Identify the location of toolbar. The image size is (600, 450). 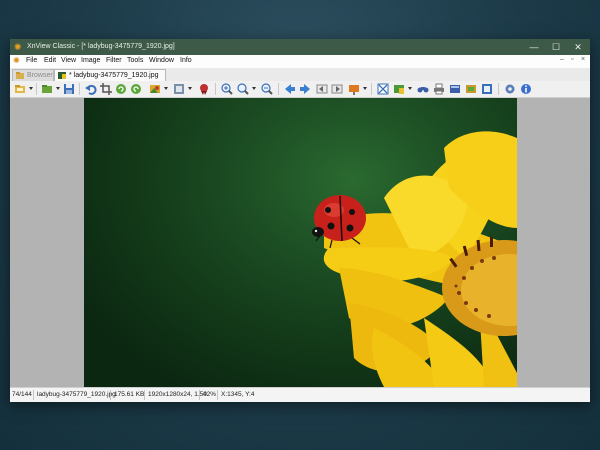
(300, 89).